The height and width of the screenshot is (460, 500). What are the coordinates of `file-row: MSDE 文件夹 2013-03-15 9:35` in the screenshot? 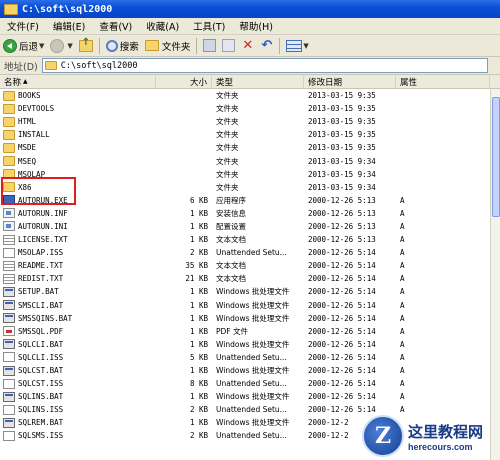 It's located at (250, 147).